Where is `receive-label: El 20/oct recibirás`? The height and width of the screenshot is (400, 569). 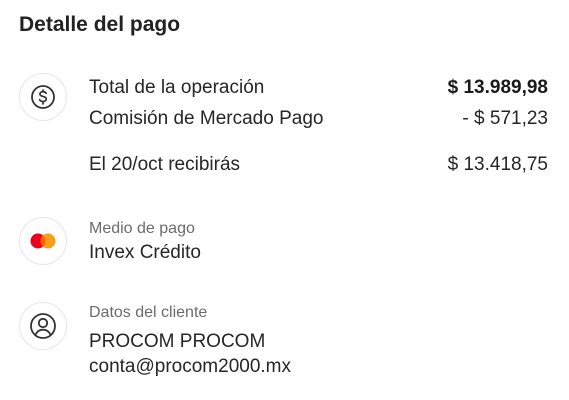 receive-label: El 20/oct recibirás is located at coordinates (165, 164).